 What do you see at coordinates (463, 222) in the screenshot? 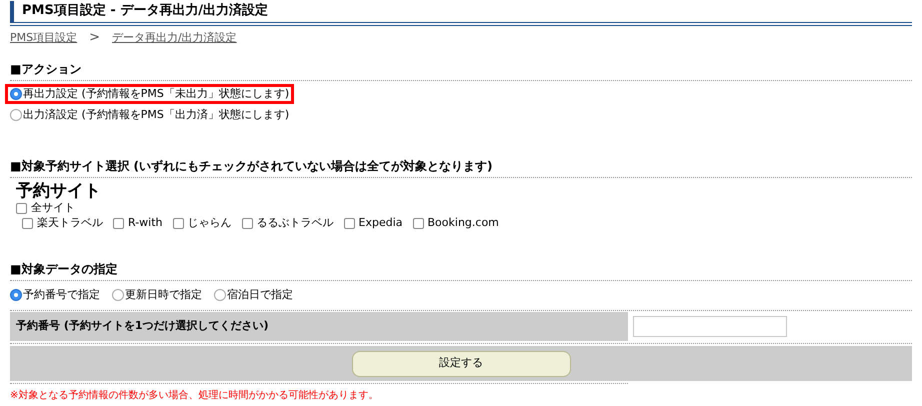
I see `option-label: Booking.com` at bounding box center [463, 222].